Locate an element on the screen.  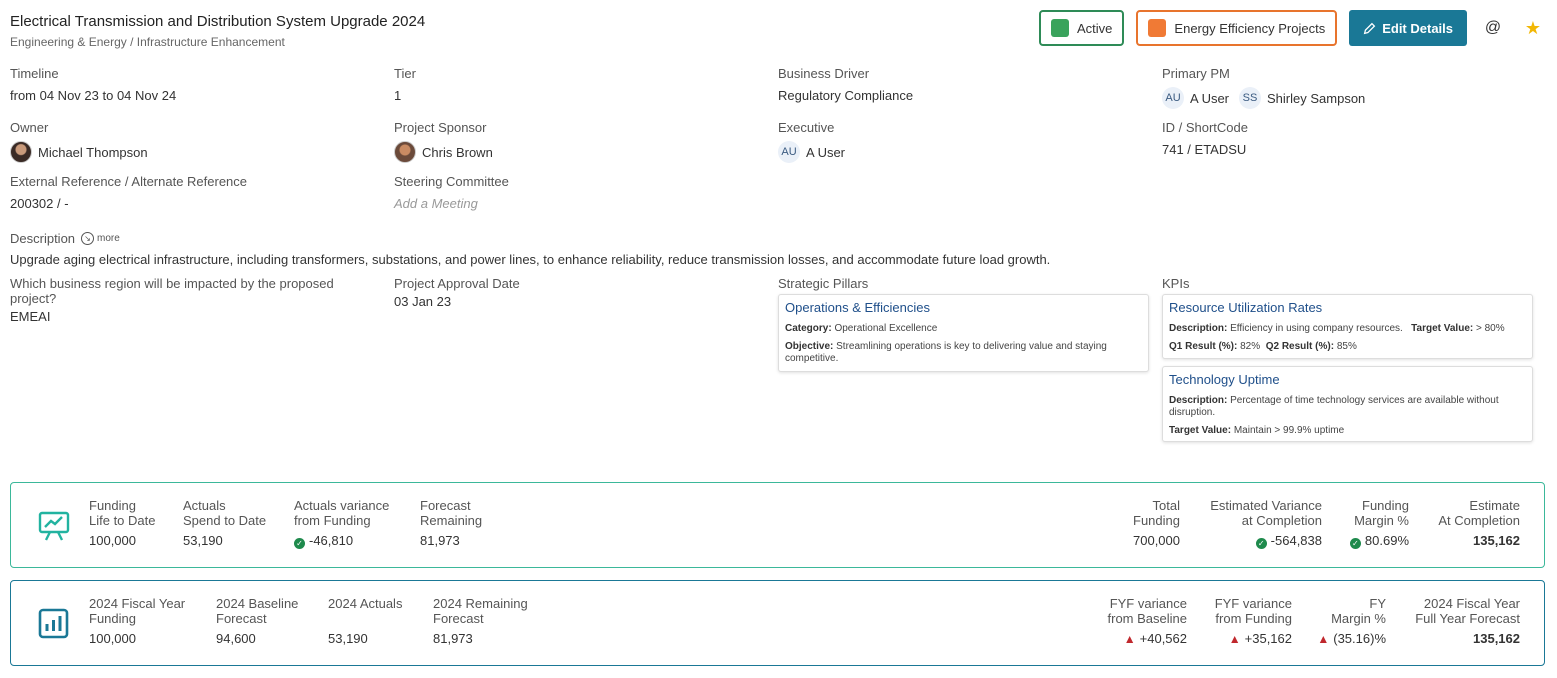
description-header: Description ↘ more is located at coordinates (65, 238).